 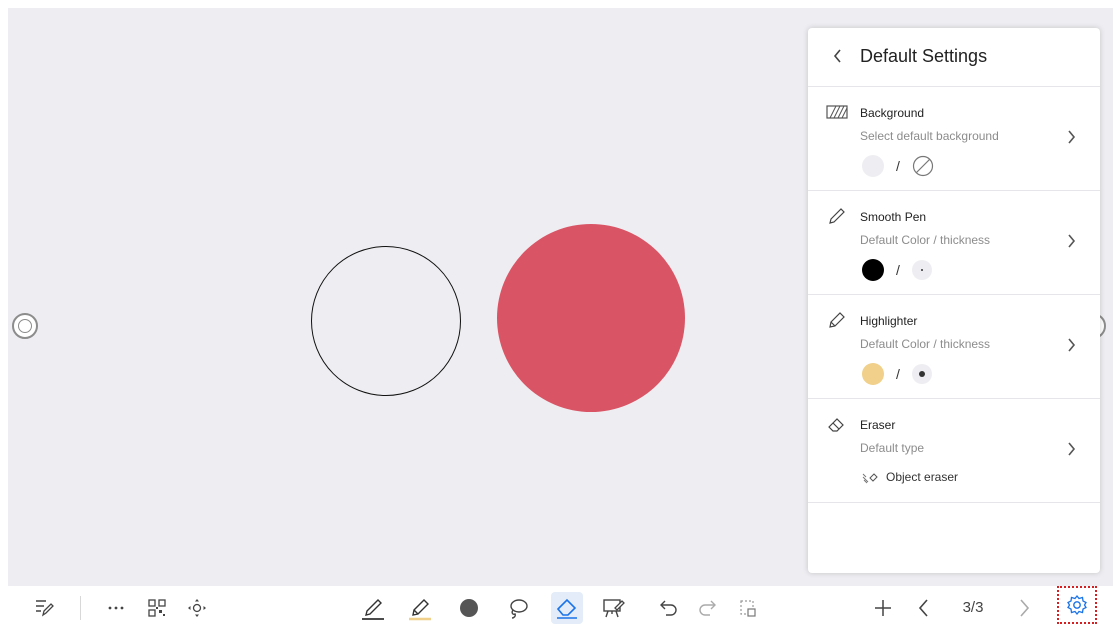 I want to click on highlighter-setting: Highlighter Default Color / thickness /, so click(x=954, y=347).